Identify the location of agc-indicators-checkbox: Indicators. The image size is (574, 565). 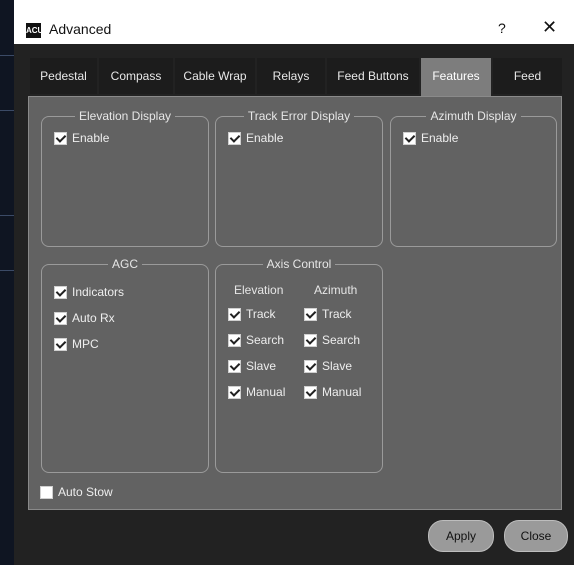
(89, 292).